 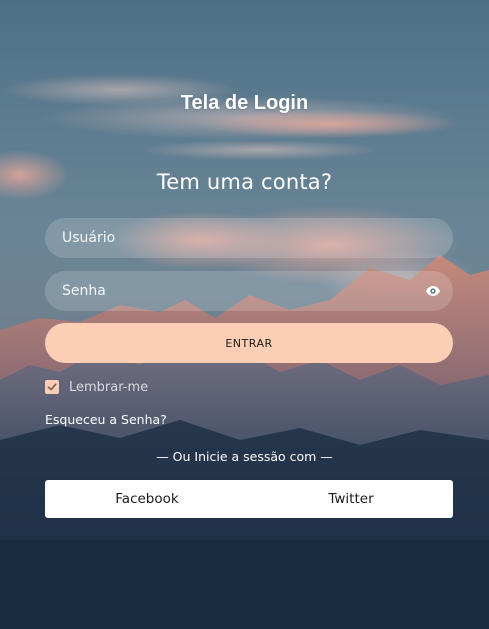 I want to click on remember-me-label: Lembrar-me, so click(x=109, y=387).